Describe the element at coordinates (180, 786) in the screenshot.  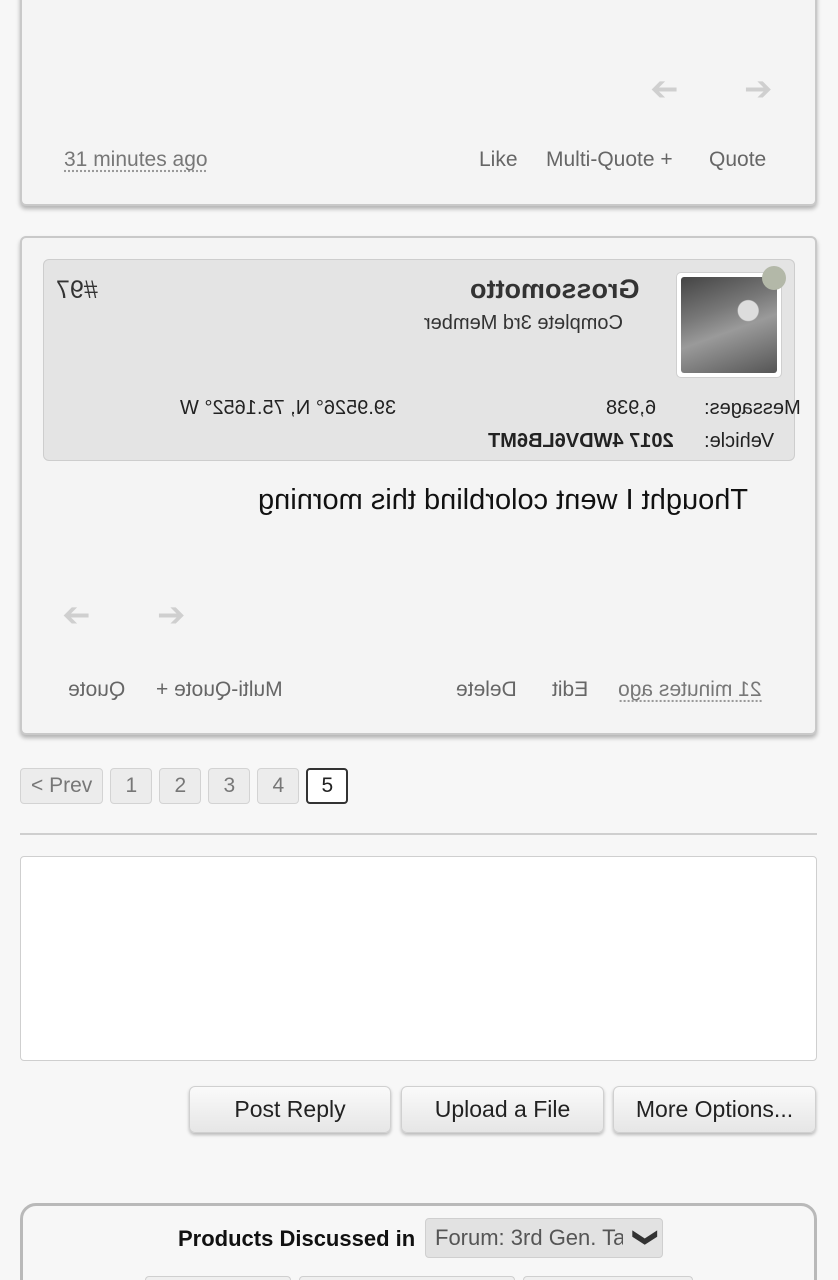
I see `page-2: 2` at that location.